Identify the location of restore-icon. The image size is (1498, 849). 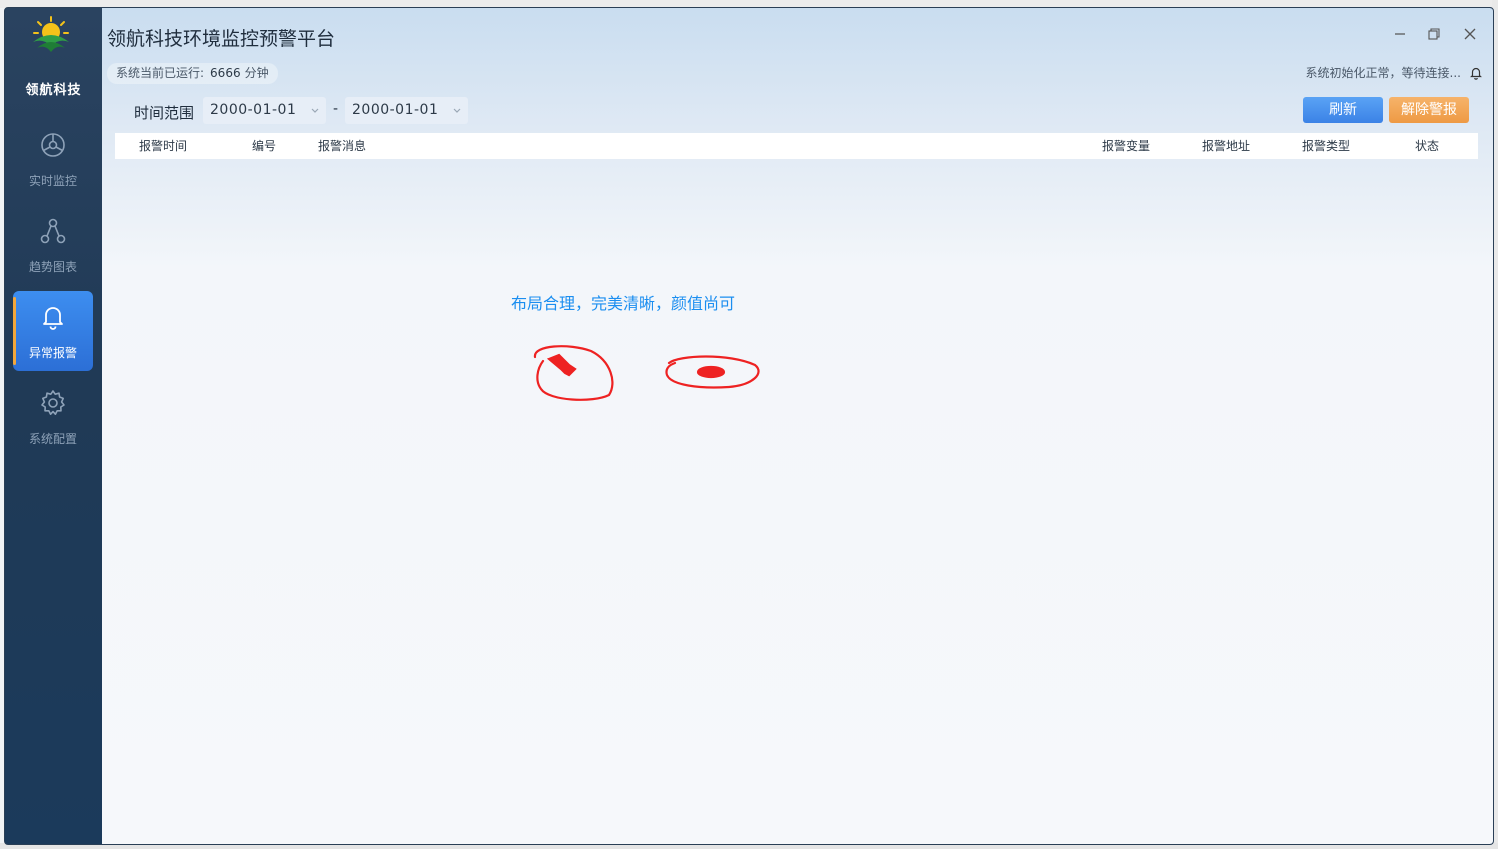
(1434, 34).